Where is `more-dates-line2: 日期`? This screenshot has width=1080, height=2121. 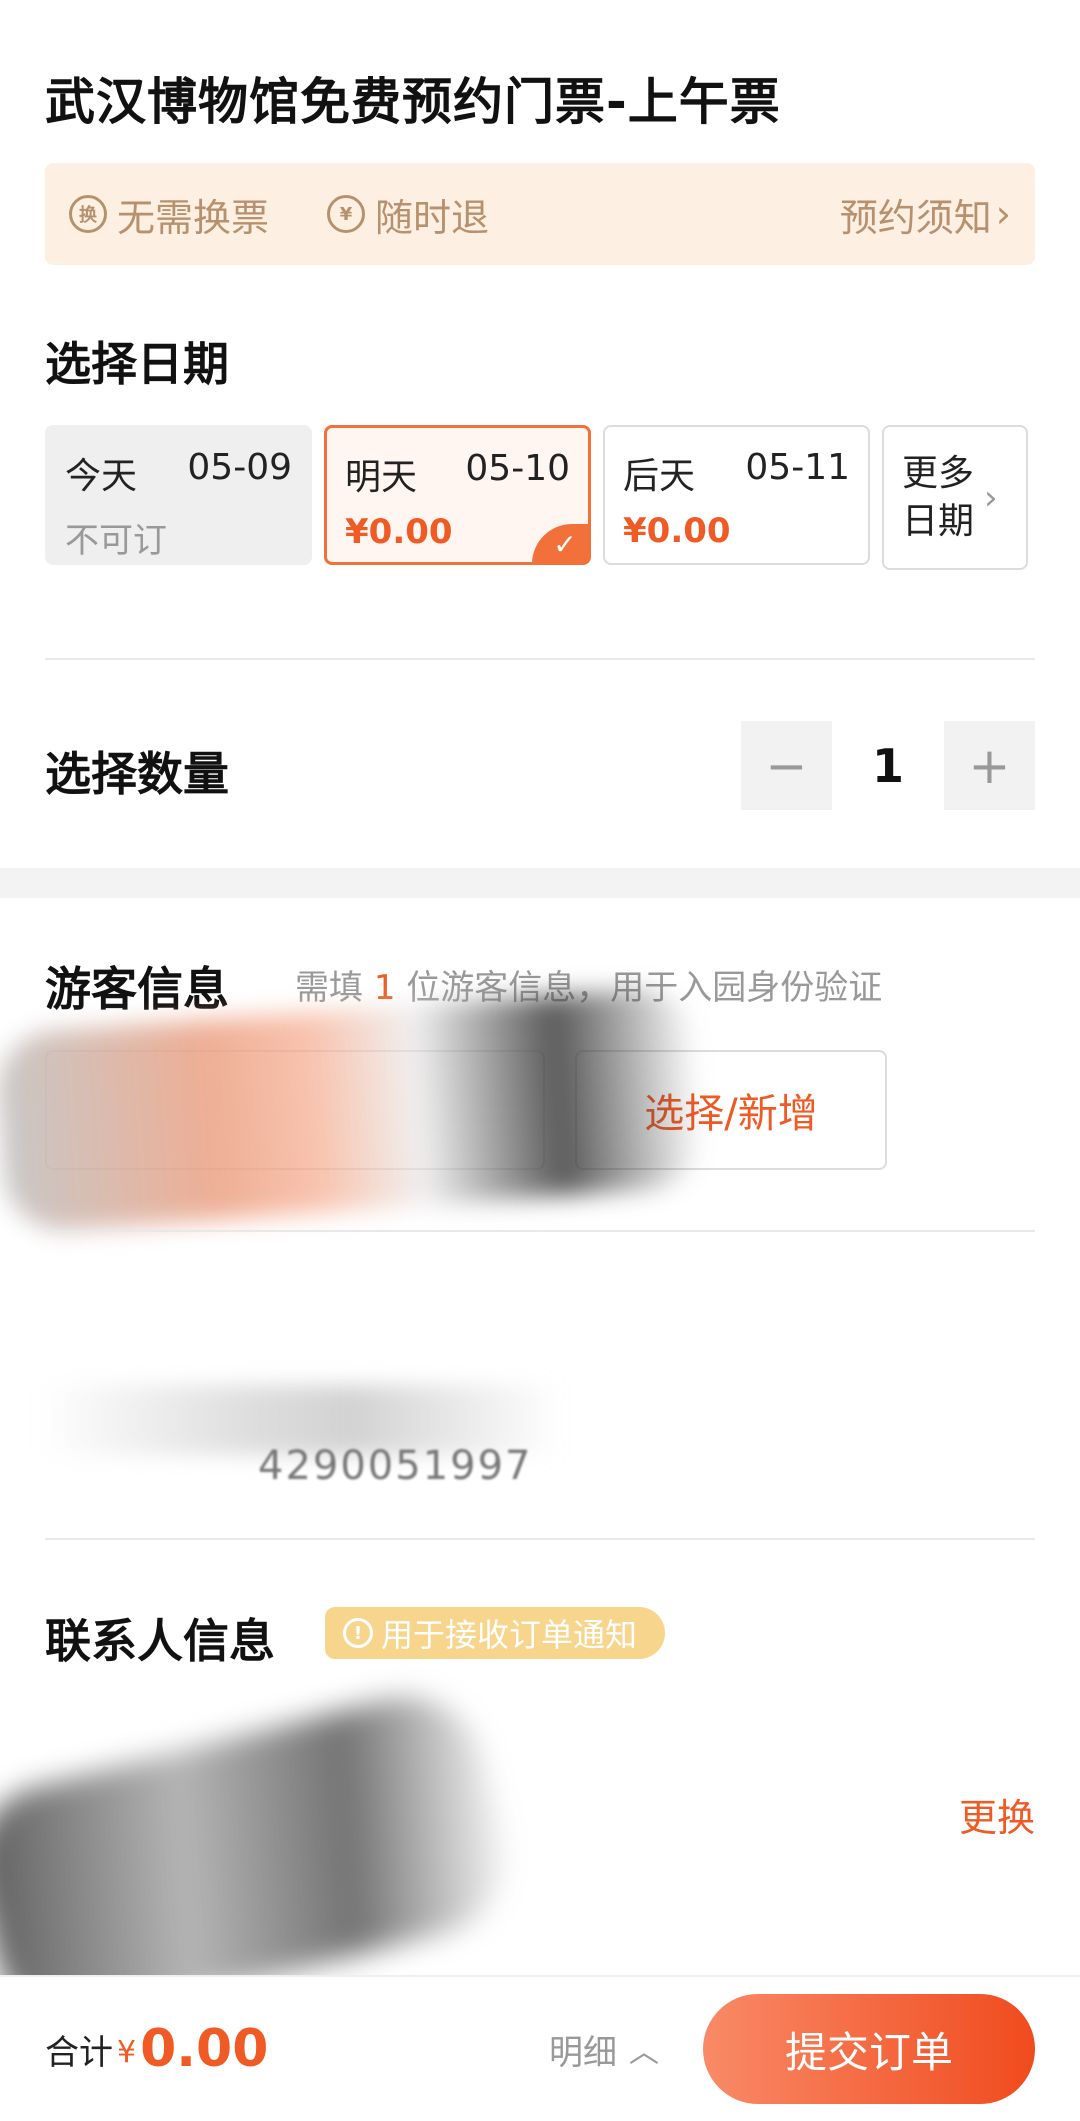 more-dates-line2: 日期 is located at coordinates (938, 521).